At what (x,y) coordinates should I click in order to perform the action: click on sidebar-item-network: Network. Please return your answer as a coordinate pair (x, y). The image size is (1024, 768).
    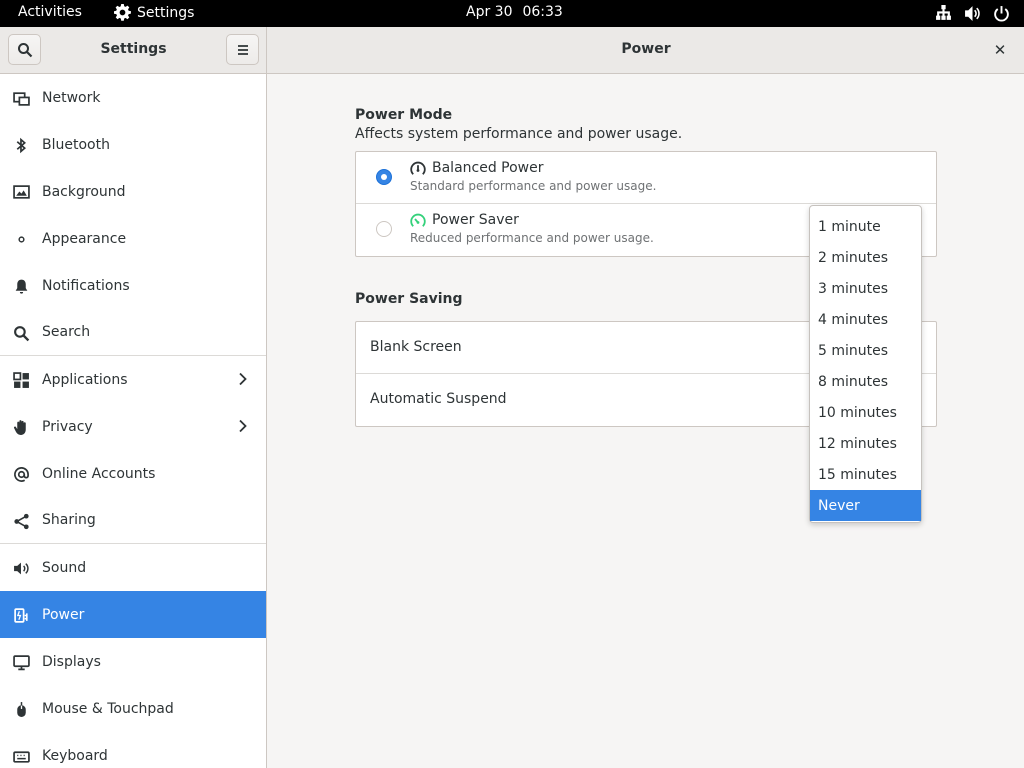
    Looking at the image, I should click on (133, 97).